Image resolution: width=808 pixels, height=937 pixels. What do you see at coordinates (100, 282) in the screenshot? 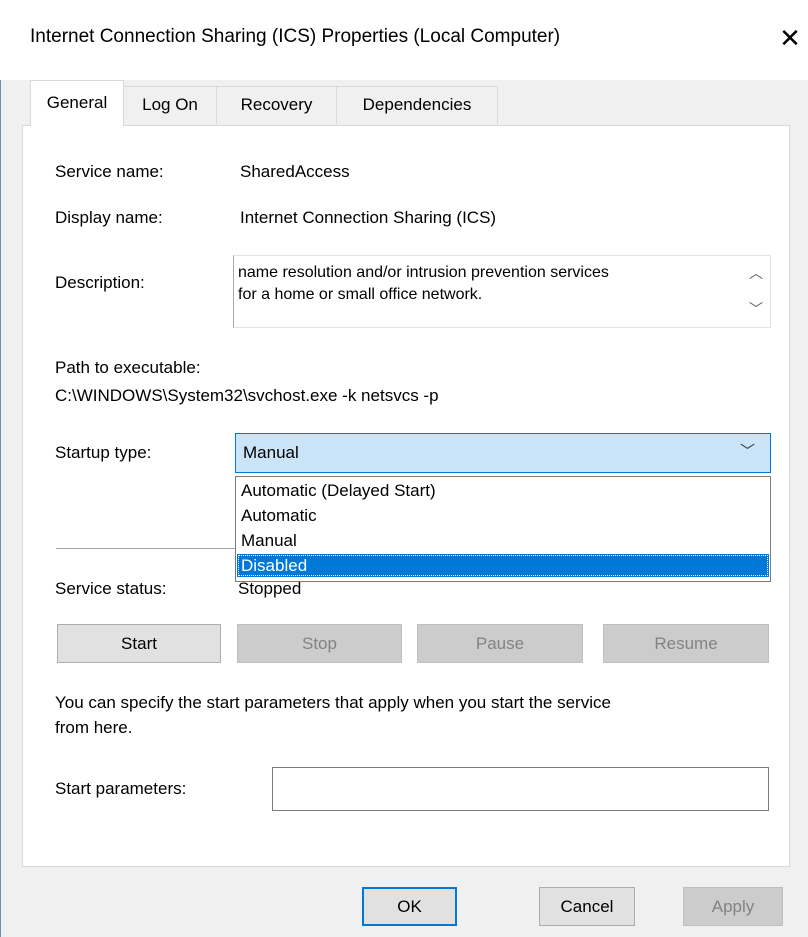
I see `description-label: Description:` at bounding box center [100, 282].